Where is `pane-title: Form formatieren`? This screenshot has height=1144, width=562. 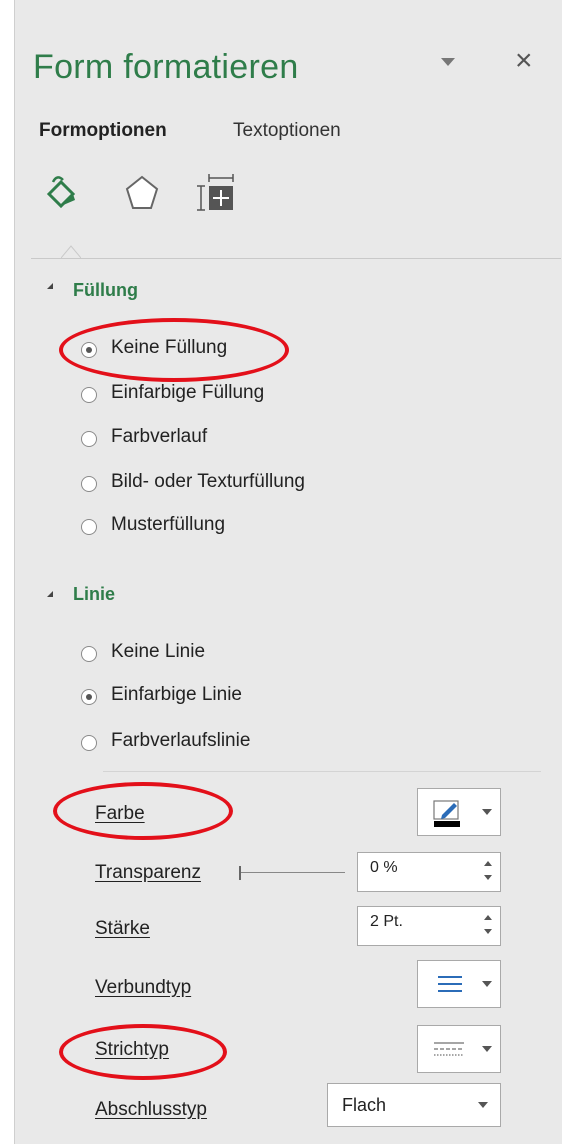
pane-title: Form formatieren is located at coordinates (166, 67).